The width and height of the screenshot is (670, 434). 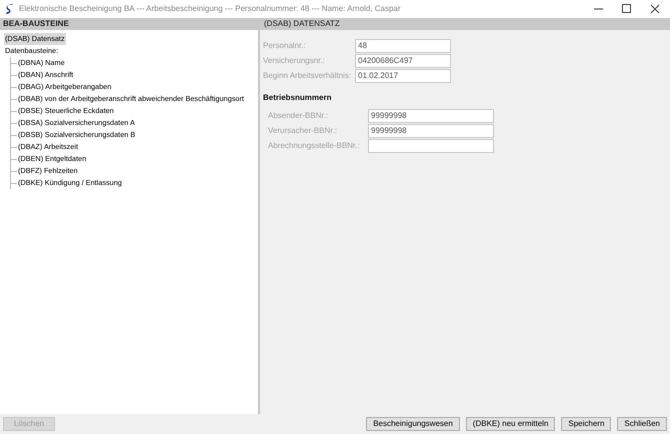 What do you see at coordinates (294, 60) in the screenshot?
I see `field-label: Versicherungsnr.:` at bounding box center [294, 60].